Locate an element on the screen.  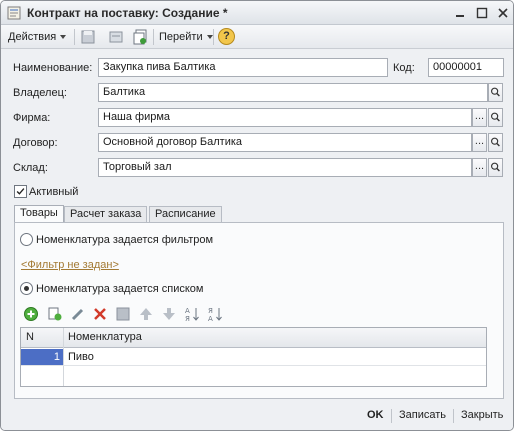
footer-bar: OK Записать Закрыть is located at coordinates (257, 415).